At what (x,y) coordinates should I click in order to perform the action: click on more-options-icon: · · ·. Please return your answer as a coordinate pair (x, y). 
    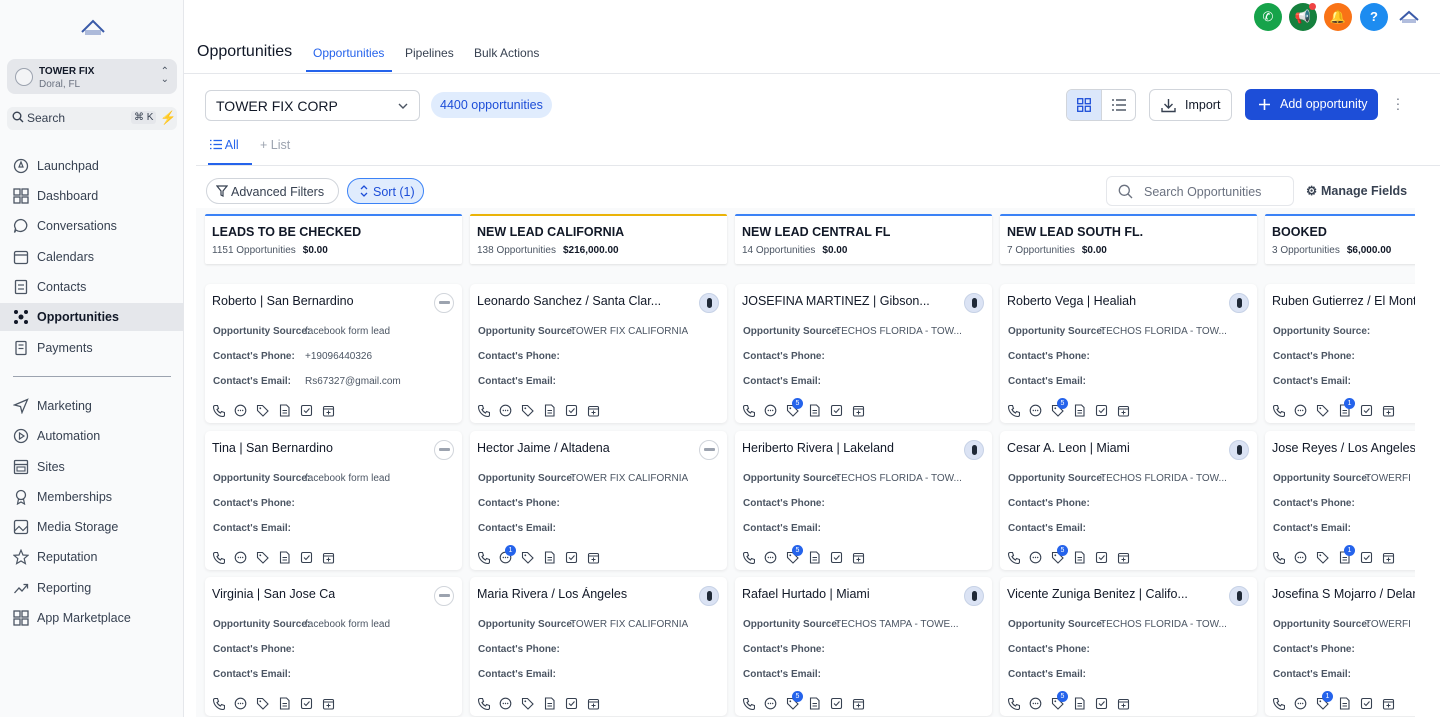
    Looking at the image, I should click on (1398, 103).